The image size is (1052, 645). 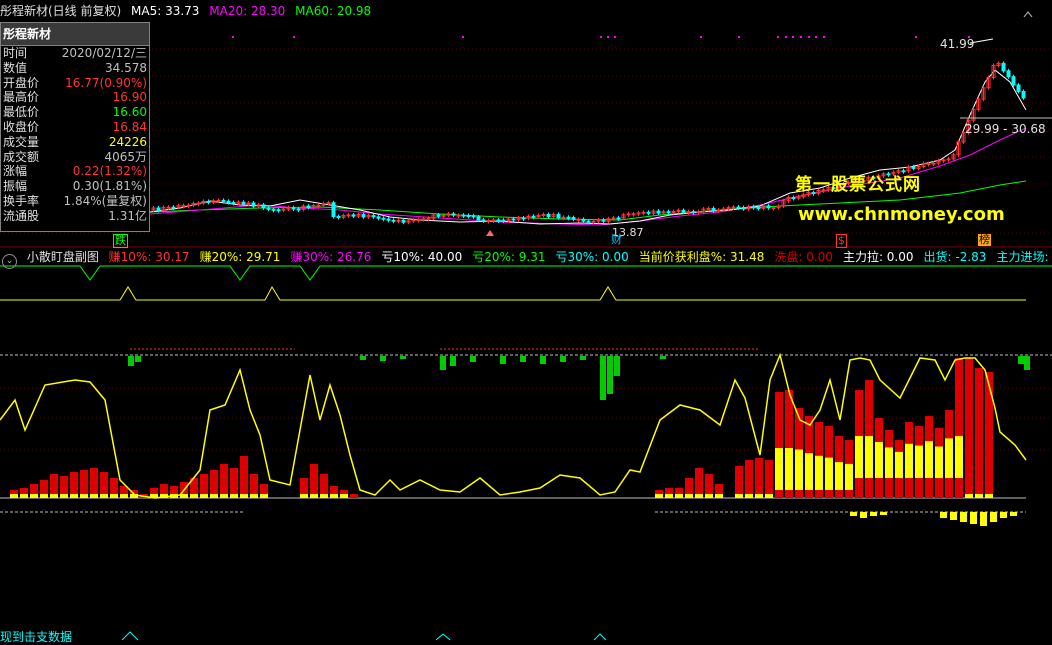 What do you see at coordinates (9, 261) in the screenshot?
I see `chevron-down-icon: ⌄` at bounding box center [9, 261].